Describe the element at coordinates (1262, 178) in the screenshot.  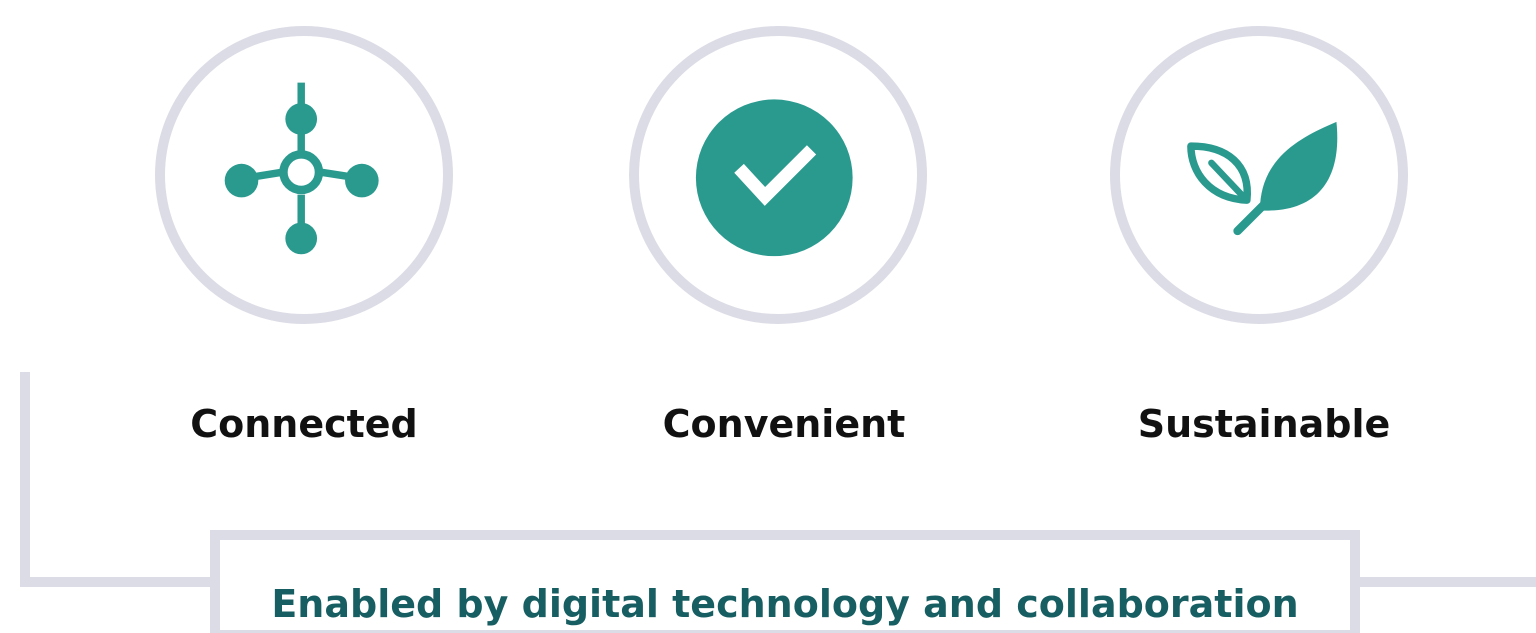
I see `leaf-icon` at that location.